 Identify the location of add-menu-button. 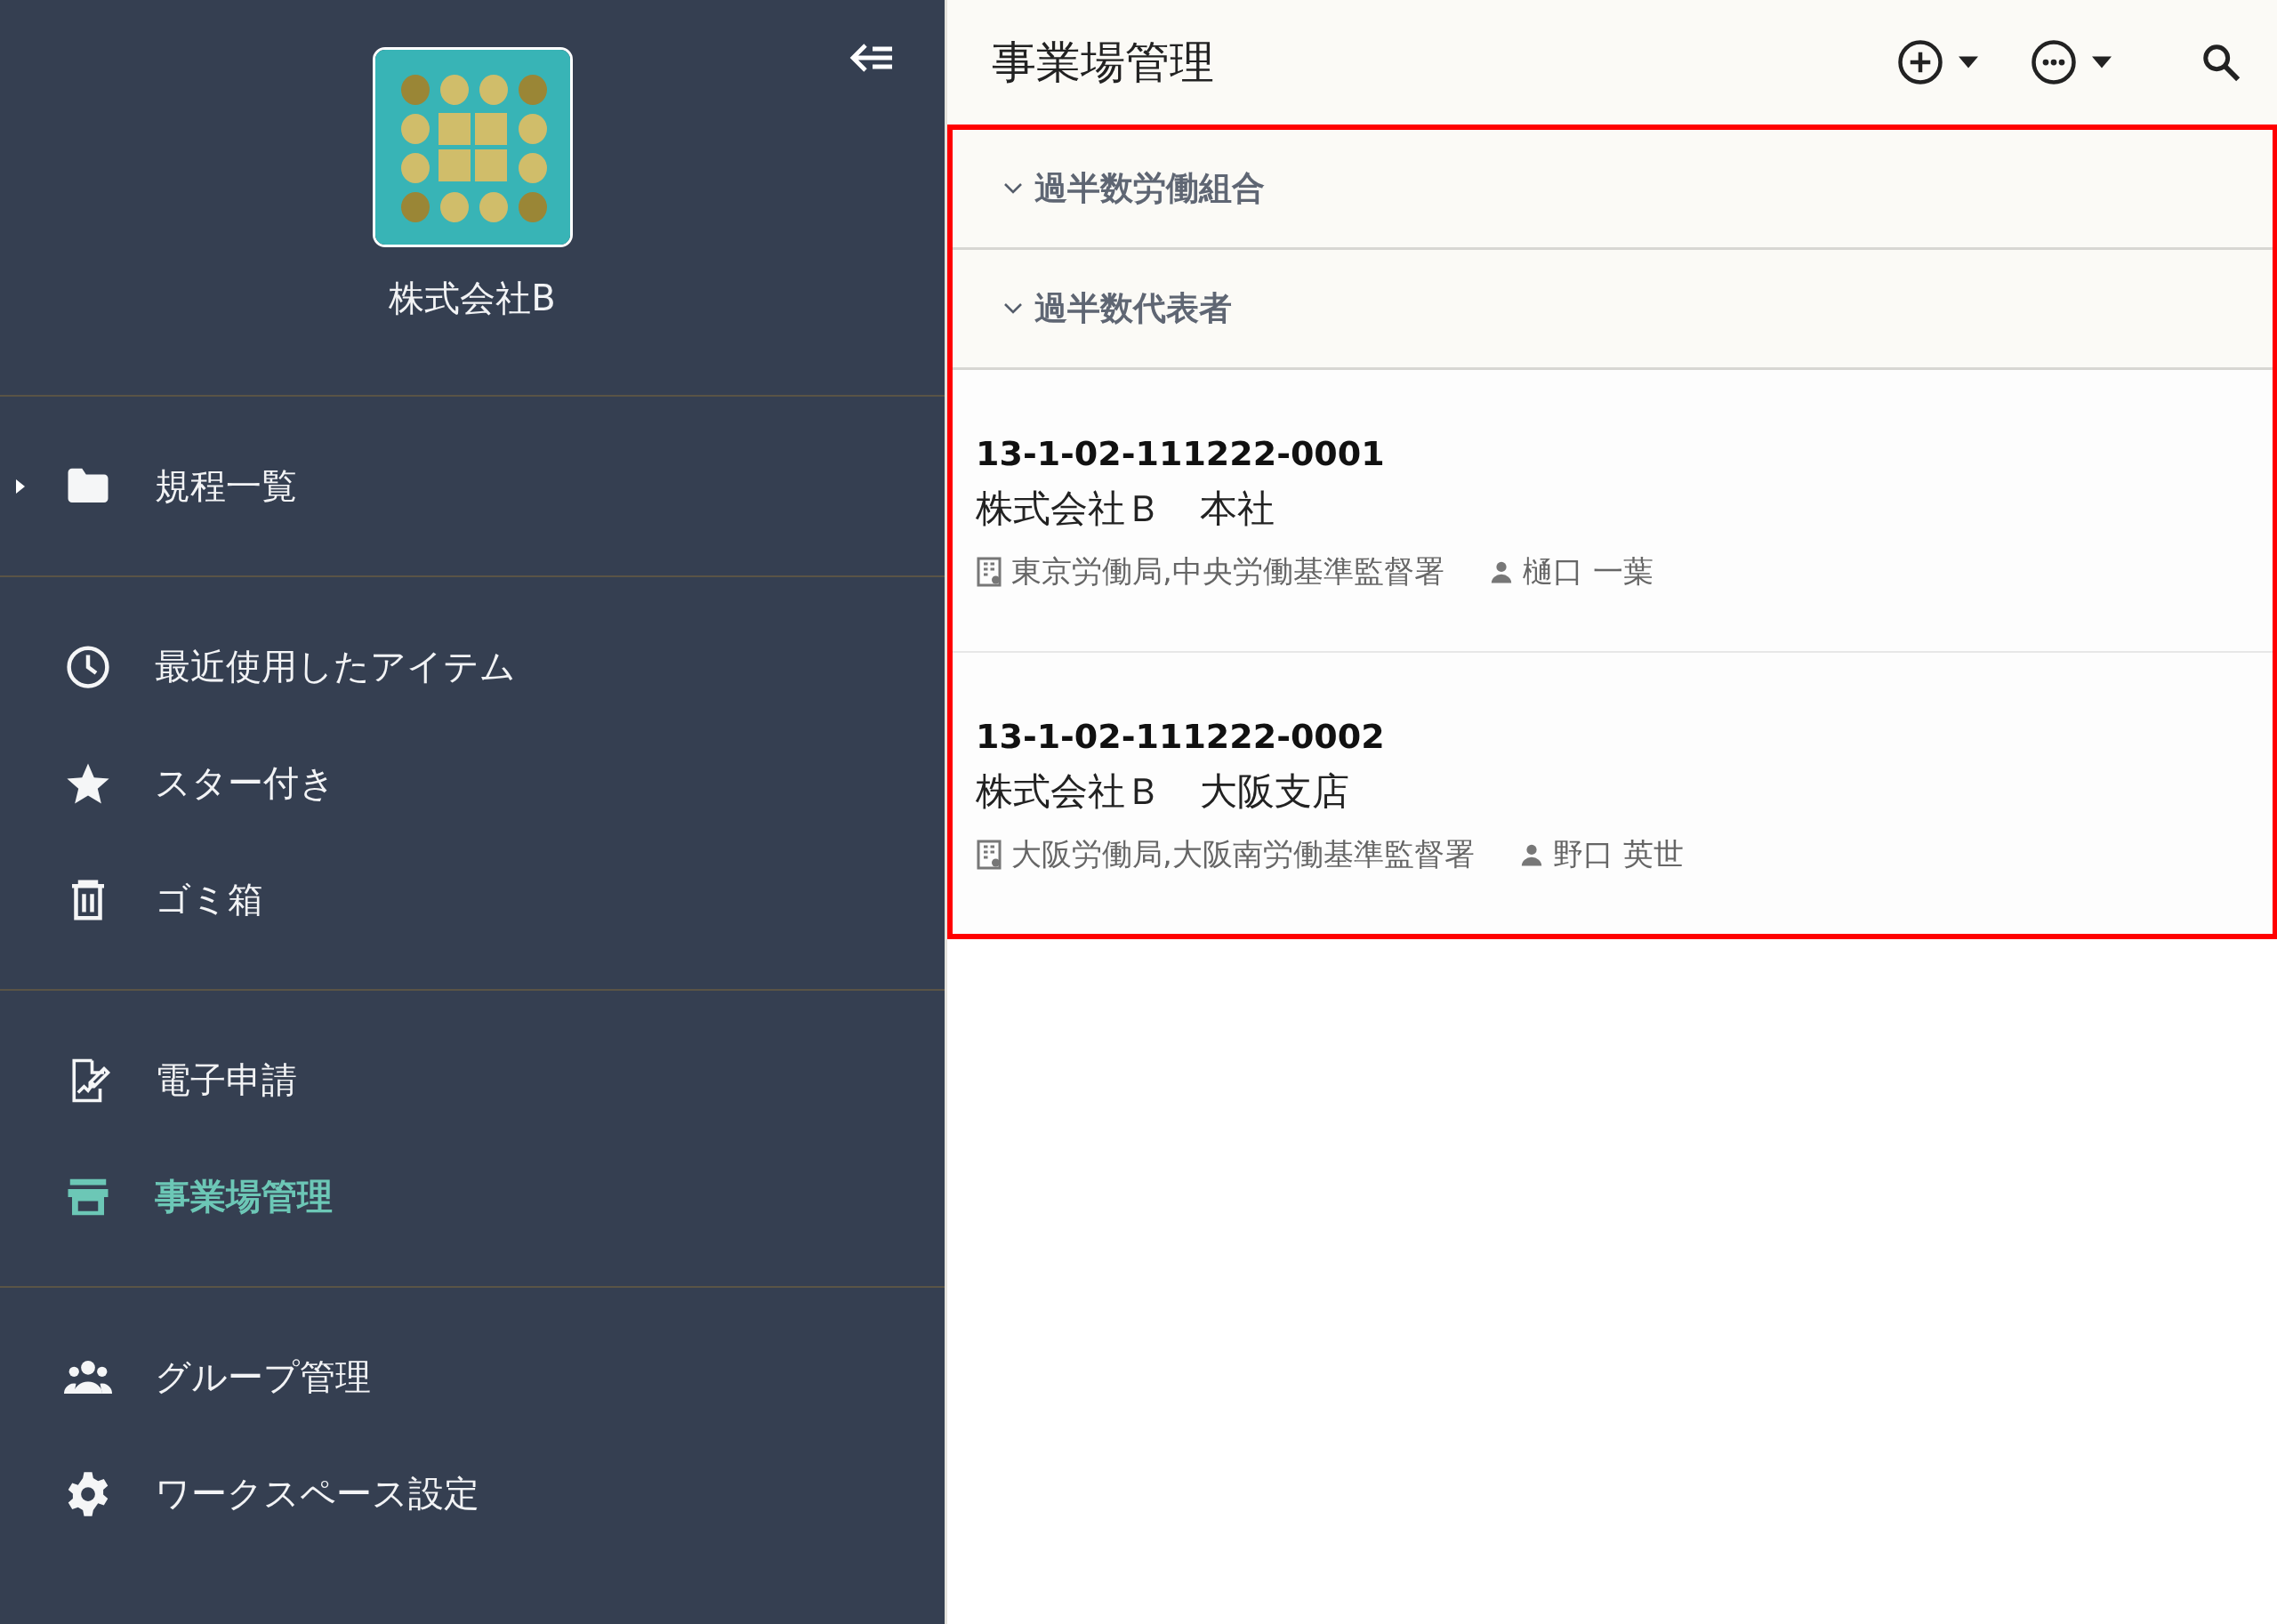
(1937, 62).